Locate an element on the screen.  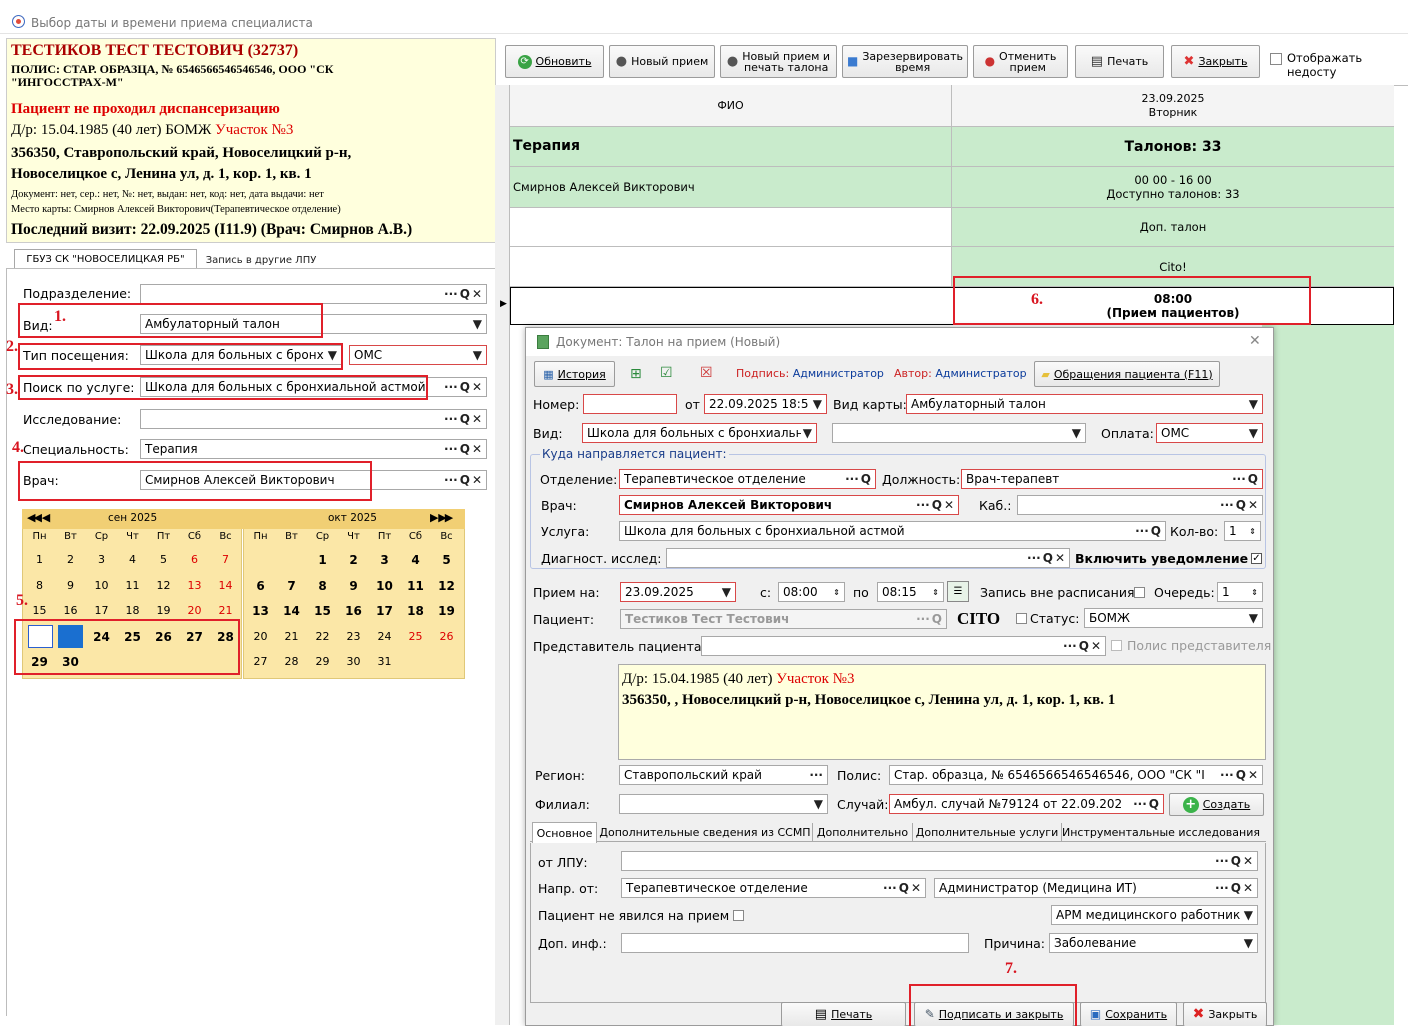
division-field: ··· Q ✕ is located at coordinates (313, 294).